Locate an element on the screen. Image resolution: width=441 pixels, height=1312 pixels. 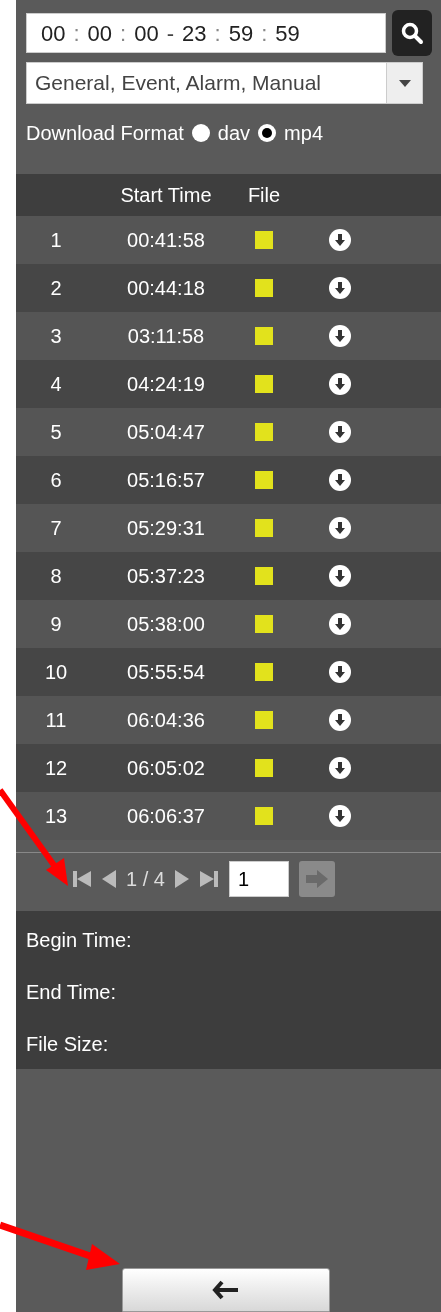
table-row: 2 00:44:18 is located at coordinates (228, 288).